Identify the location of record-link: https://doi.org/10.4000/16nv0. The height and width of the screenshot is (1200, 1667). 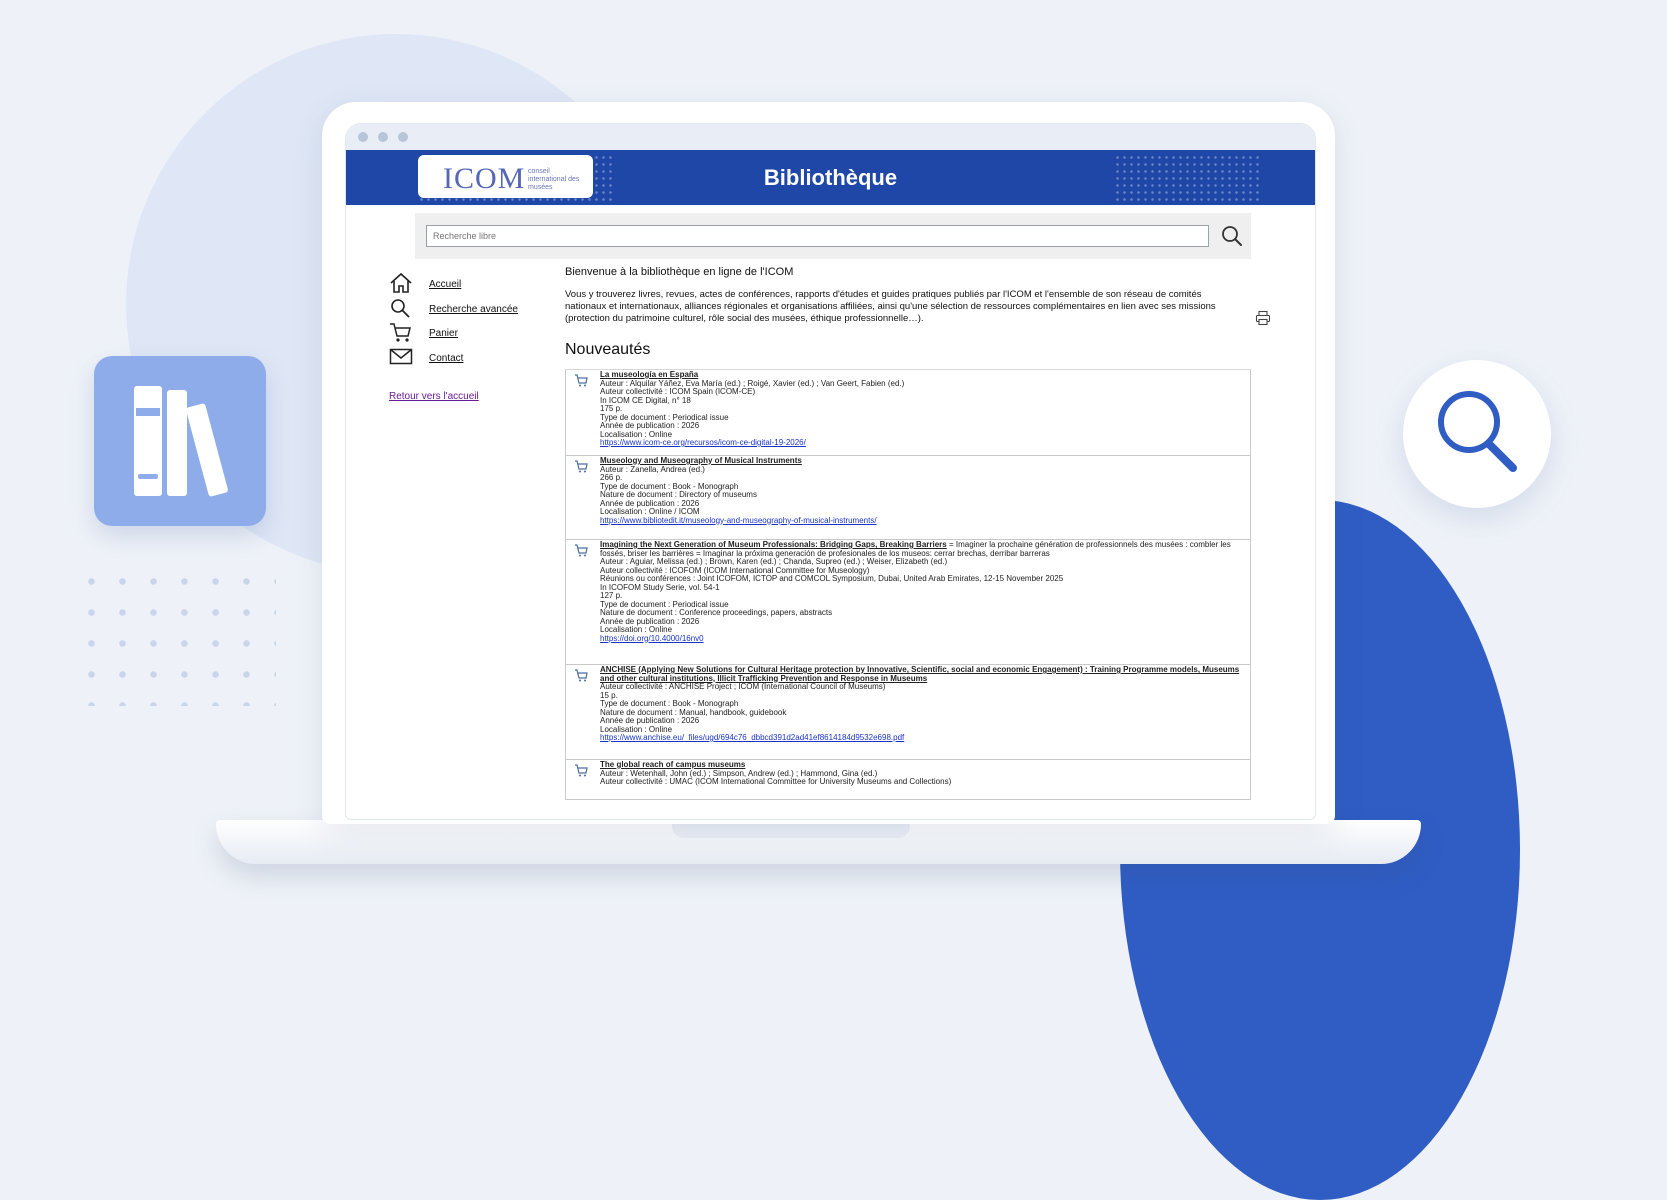
(652, 638).